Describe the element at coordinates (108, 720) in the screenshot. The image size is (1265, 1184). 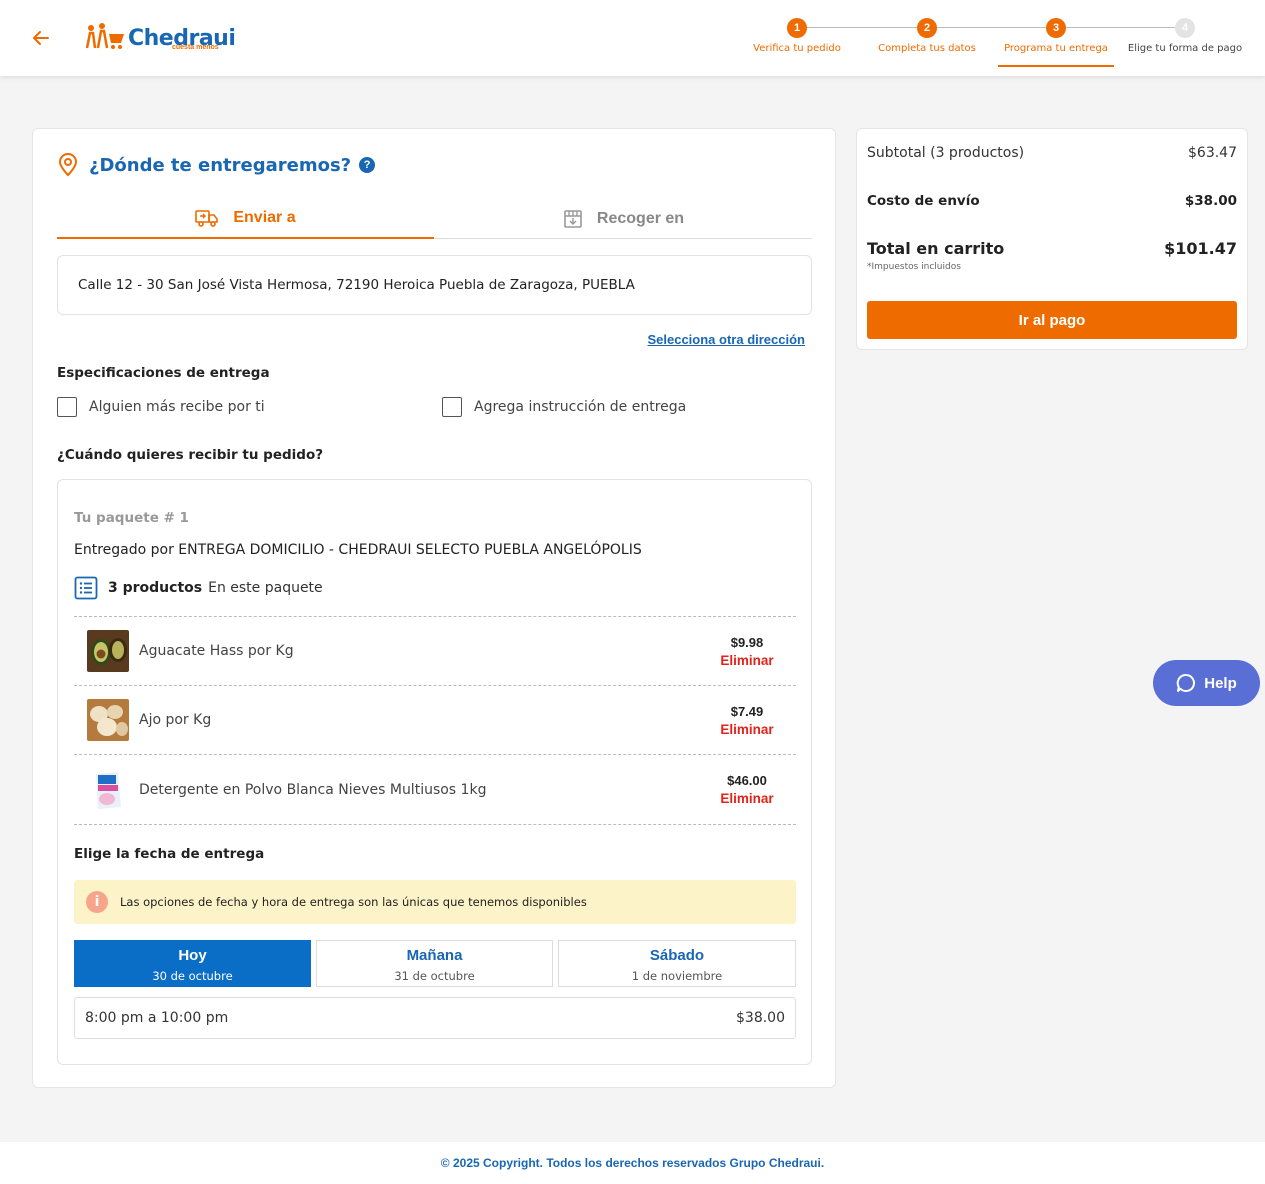
I see `garlic-thumbnail` at that location.